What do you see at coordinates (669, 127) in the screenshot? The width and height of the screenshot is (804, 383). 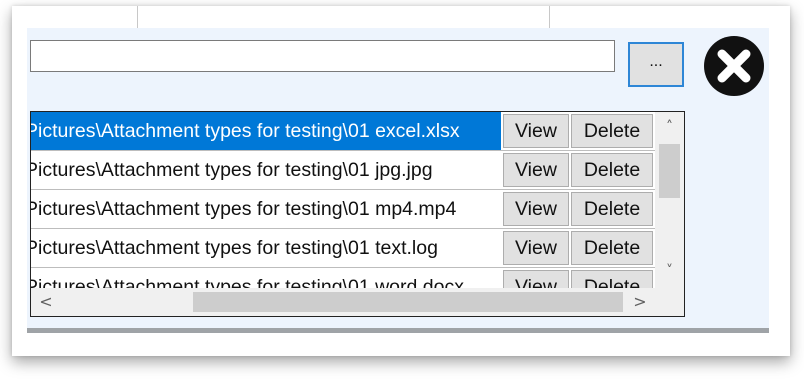 I see `scroll-up-icon: ˄` at bounding box center [669, 127].